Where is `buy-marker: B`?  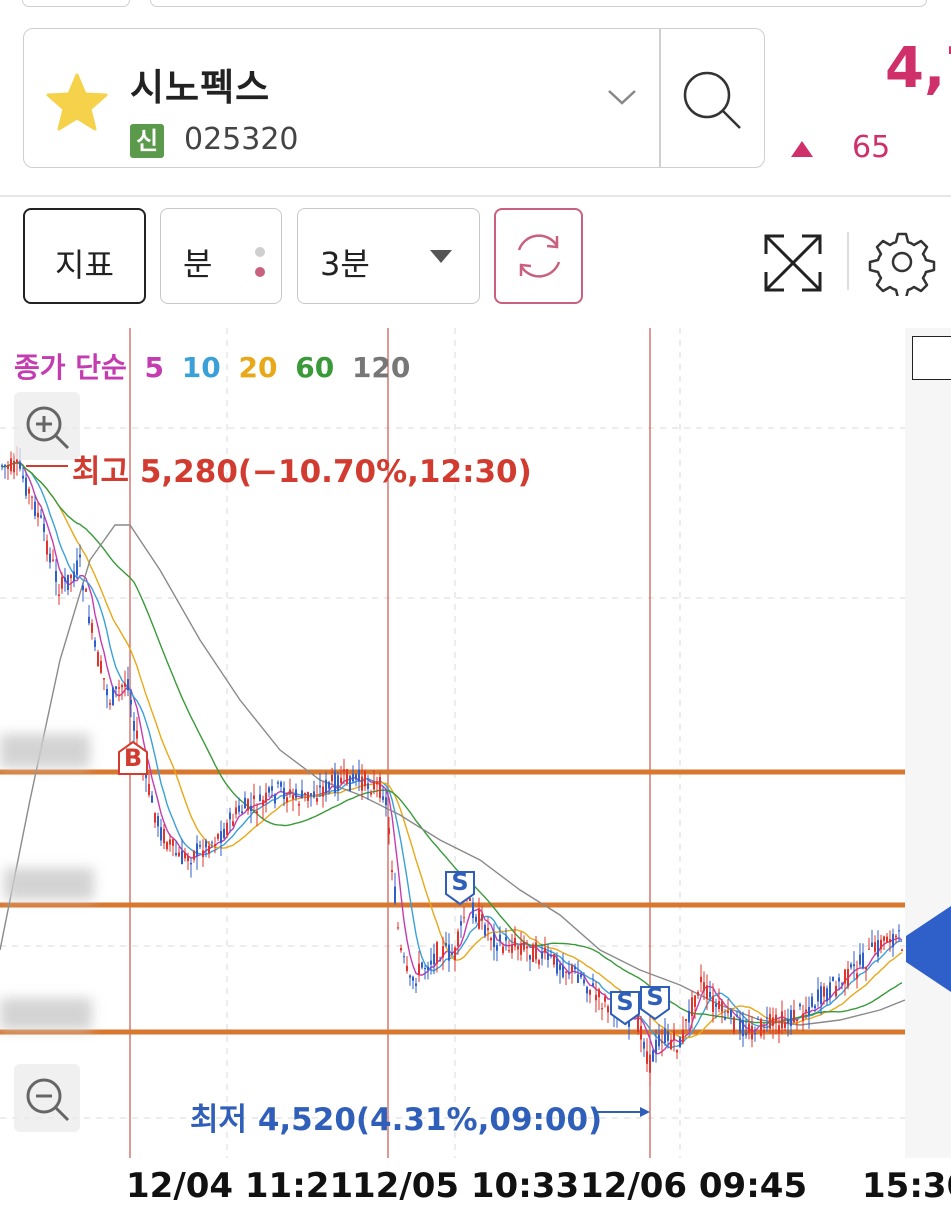
buy-marker: B is located at coordinates (133, 758).